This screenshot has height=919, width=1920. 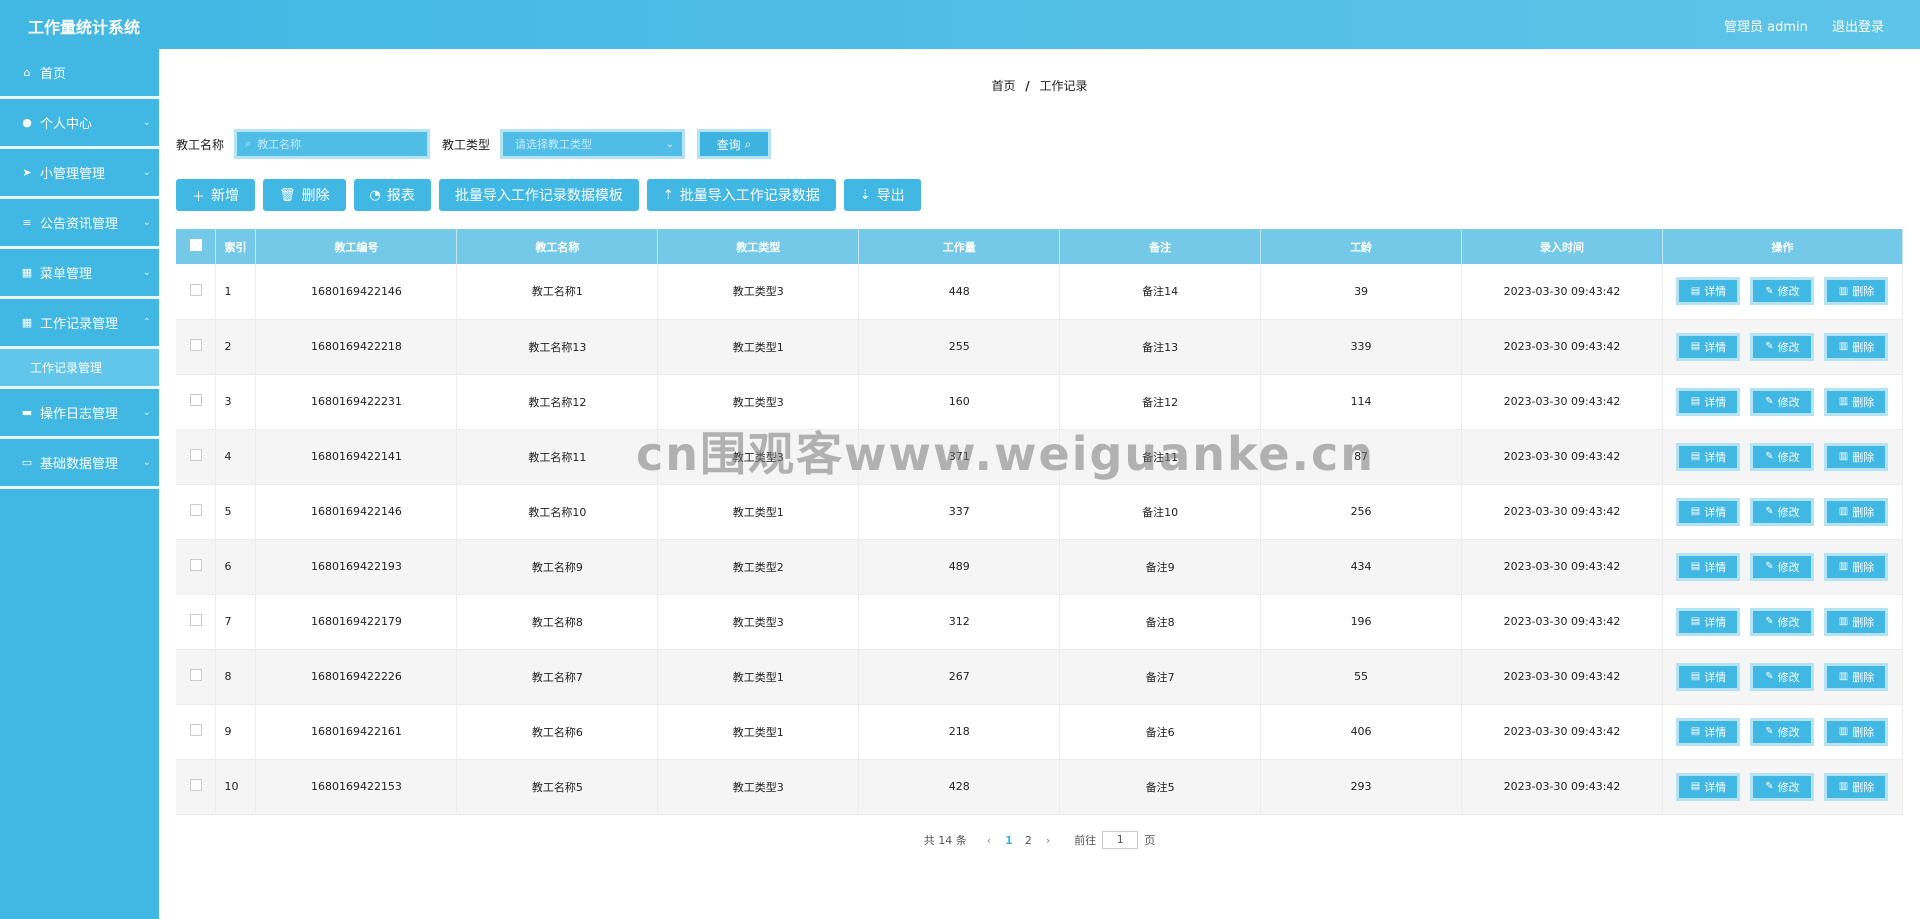 What do you see at coordinates (1048, 840) in the screenshot?
I see `next-page-icon: ›` at bounding box center [1048, 840].